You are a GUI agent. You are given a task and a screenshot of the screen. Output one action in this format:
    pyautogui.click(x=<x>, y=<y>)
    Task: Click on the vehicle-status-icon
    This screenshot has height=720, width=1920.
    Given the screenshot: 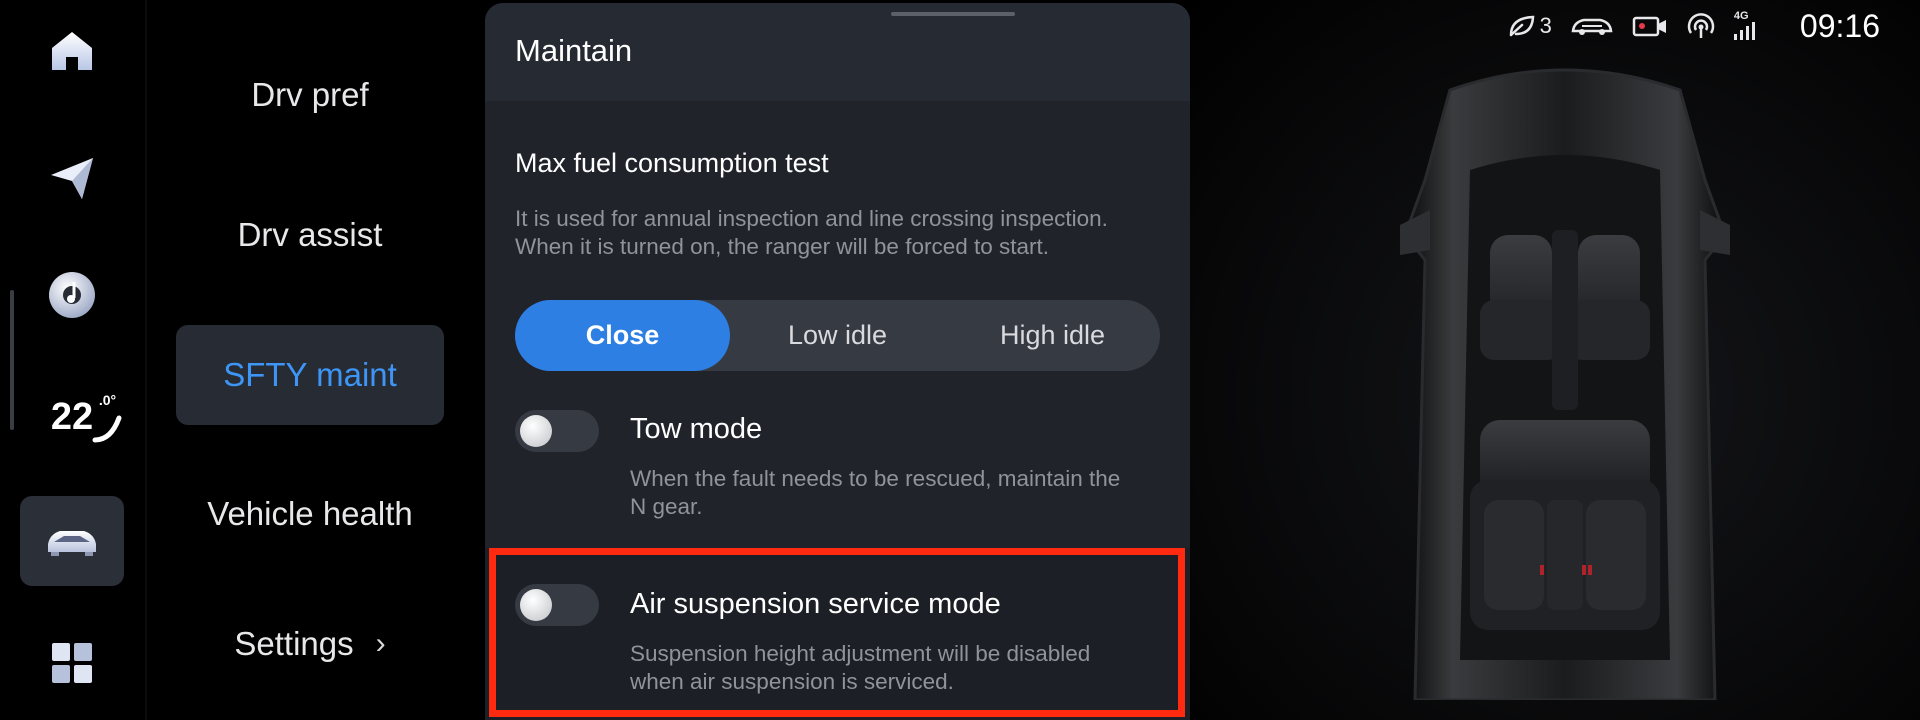 What is the action you would take?
    pyautogui.click(x=1592, y=26)
    